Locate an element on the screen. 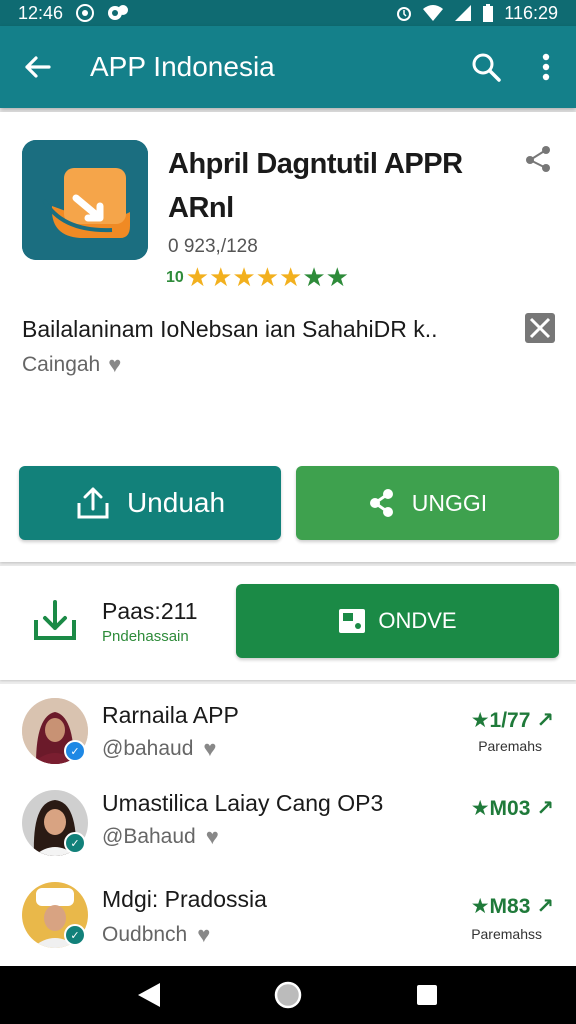  list-item-subtitle: Oudbnch ♥ is located at coordinates (156, 935).